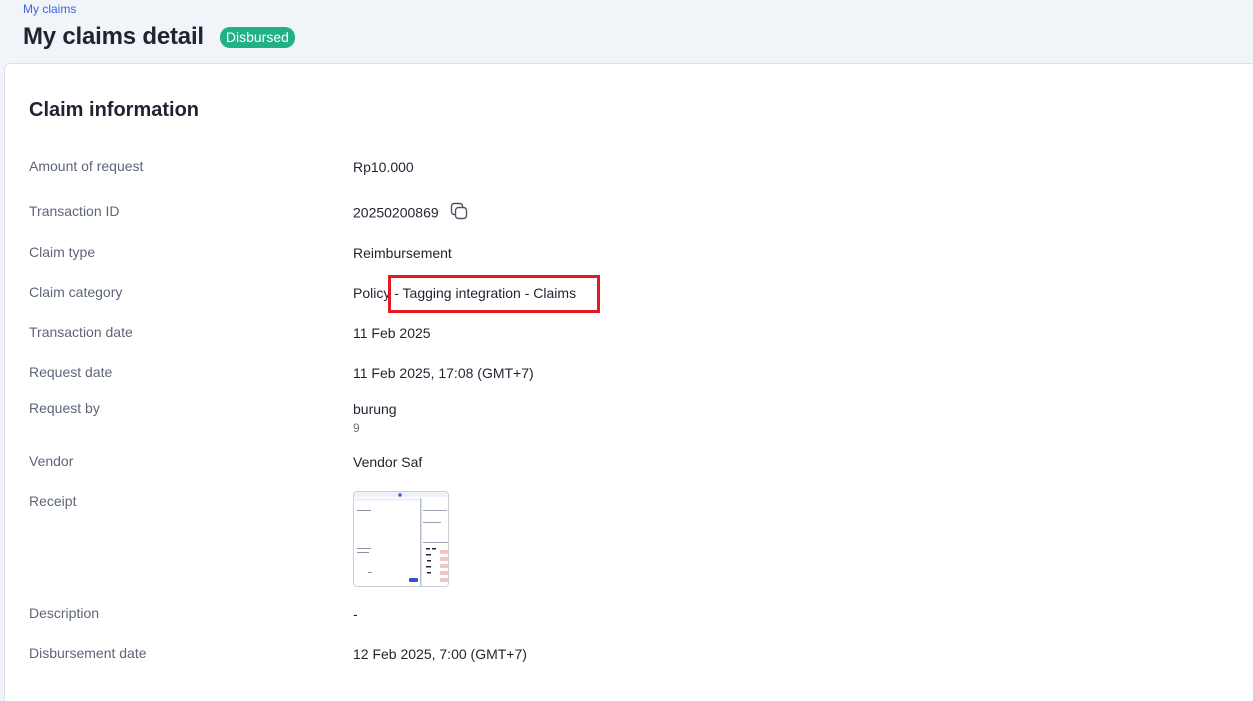 This screenshot has width=1253, height=701. Describe the element at coordinates (383, 167) in the screenshot. I see `amount-value: Rp10.000` at that location.